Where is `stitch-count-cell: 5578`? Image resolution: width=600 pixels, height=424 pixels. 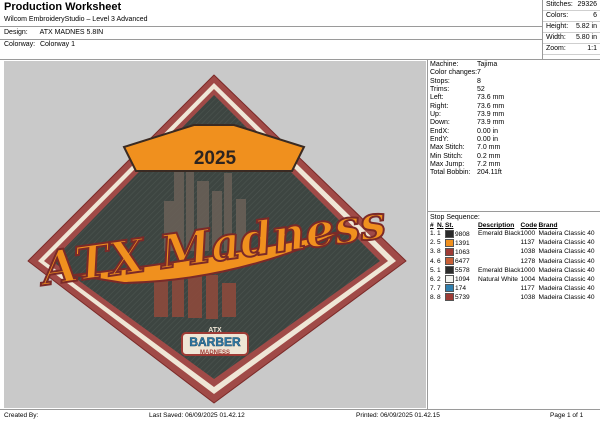
stitch-count-cell: 5578 is located at coordinates (461, 270).